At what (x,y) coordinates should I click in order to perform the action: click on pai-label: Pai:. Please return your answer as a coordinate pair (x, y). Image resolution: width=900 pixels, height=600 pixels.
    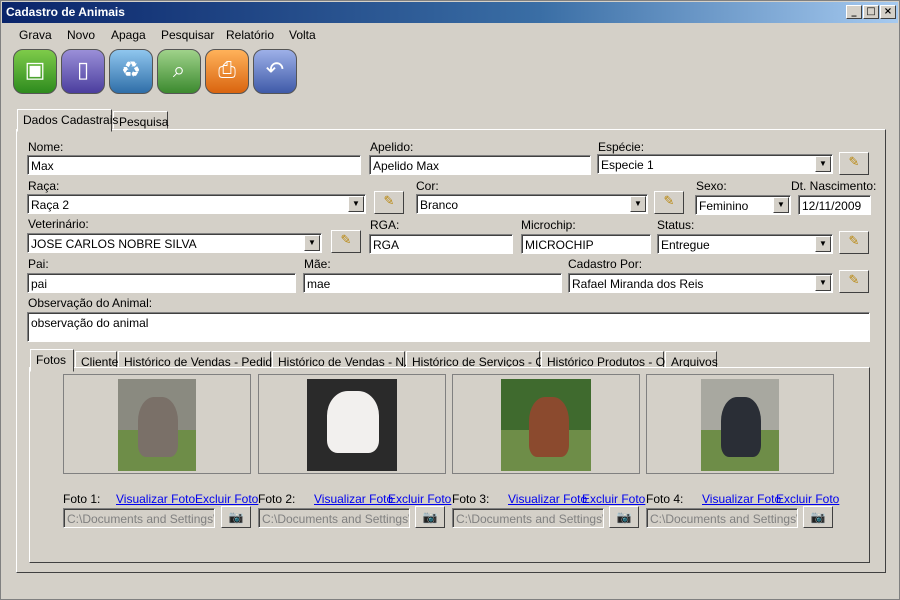
    Looking at the image, I should click on (38, 264).